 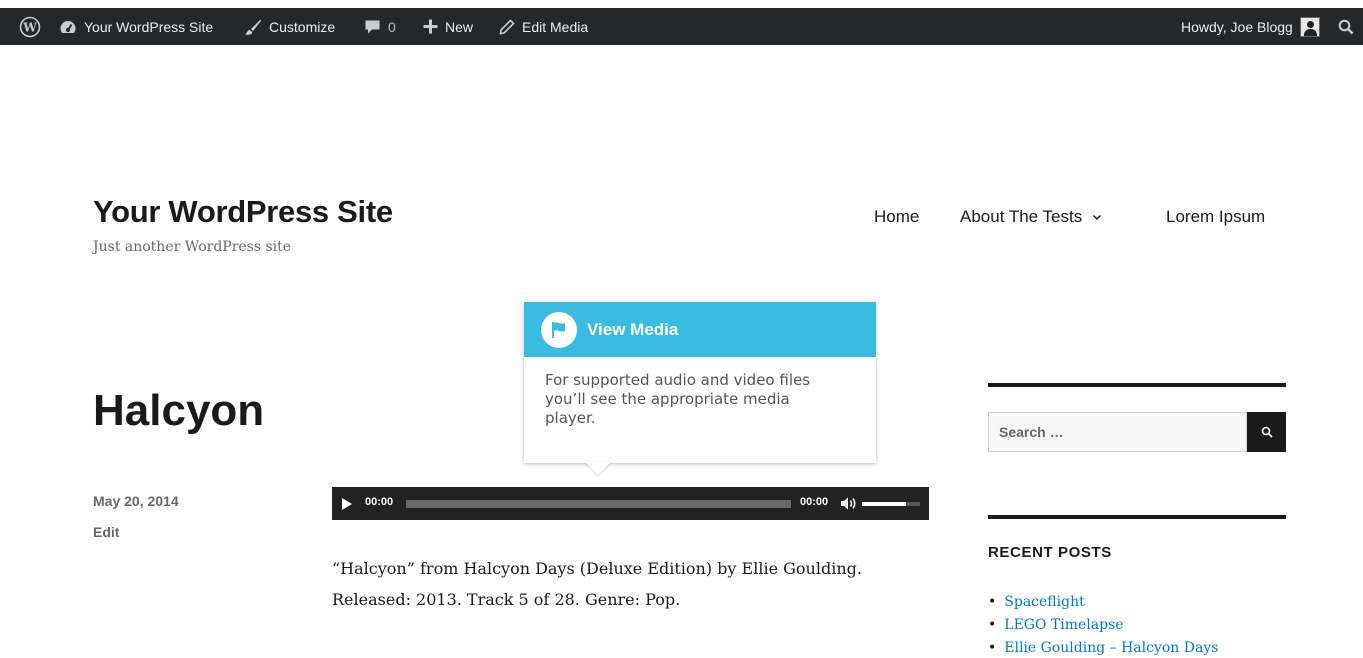 I want to click on wordpress-logo-icon: W, so click(x=30, y=26).